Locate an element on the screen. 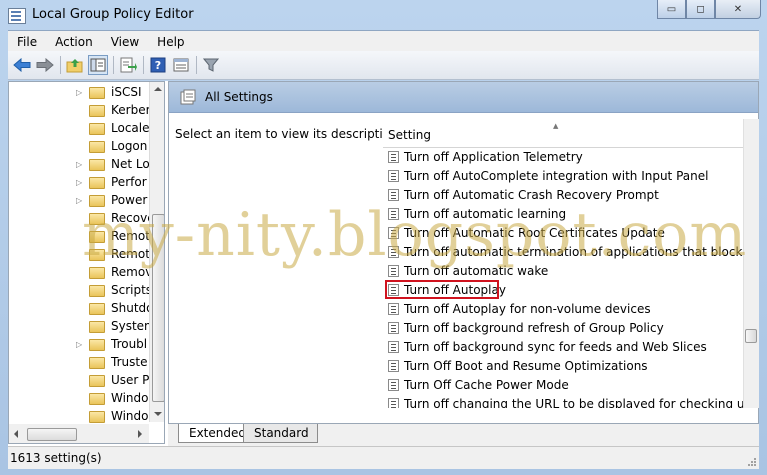  back-arrow-icon is located at coordinates (22, 65).